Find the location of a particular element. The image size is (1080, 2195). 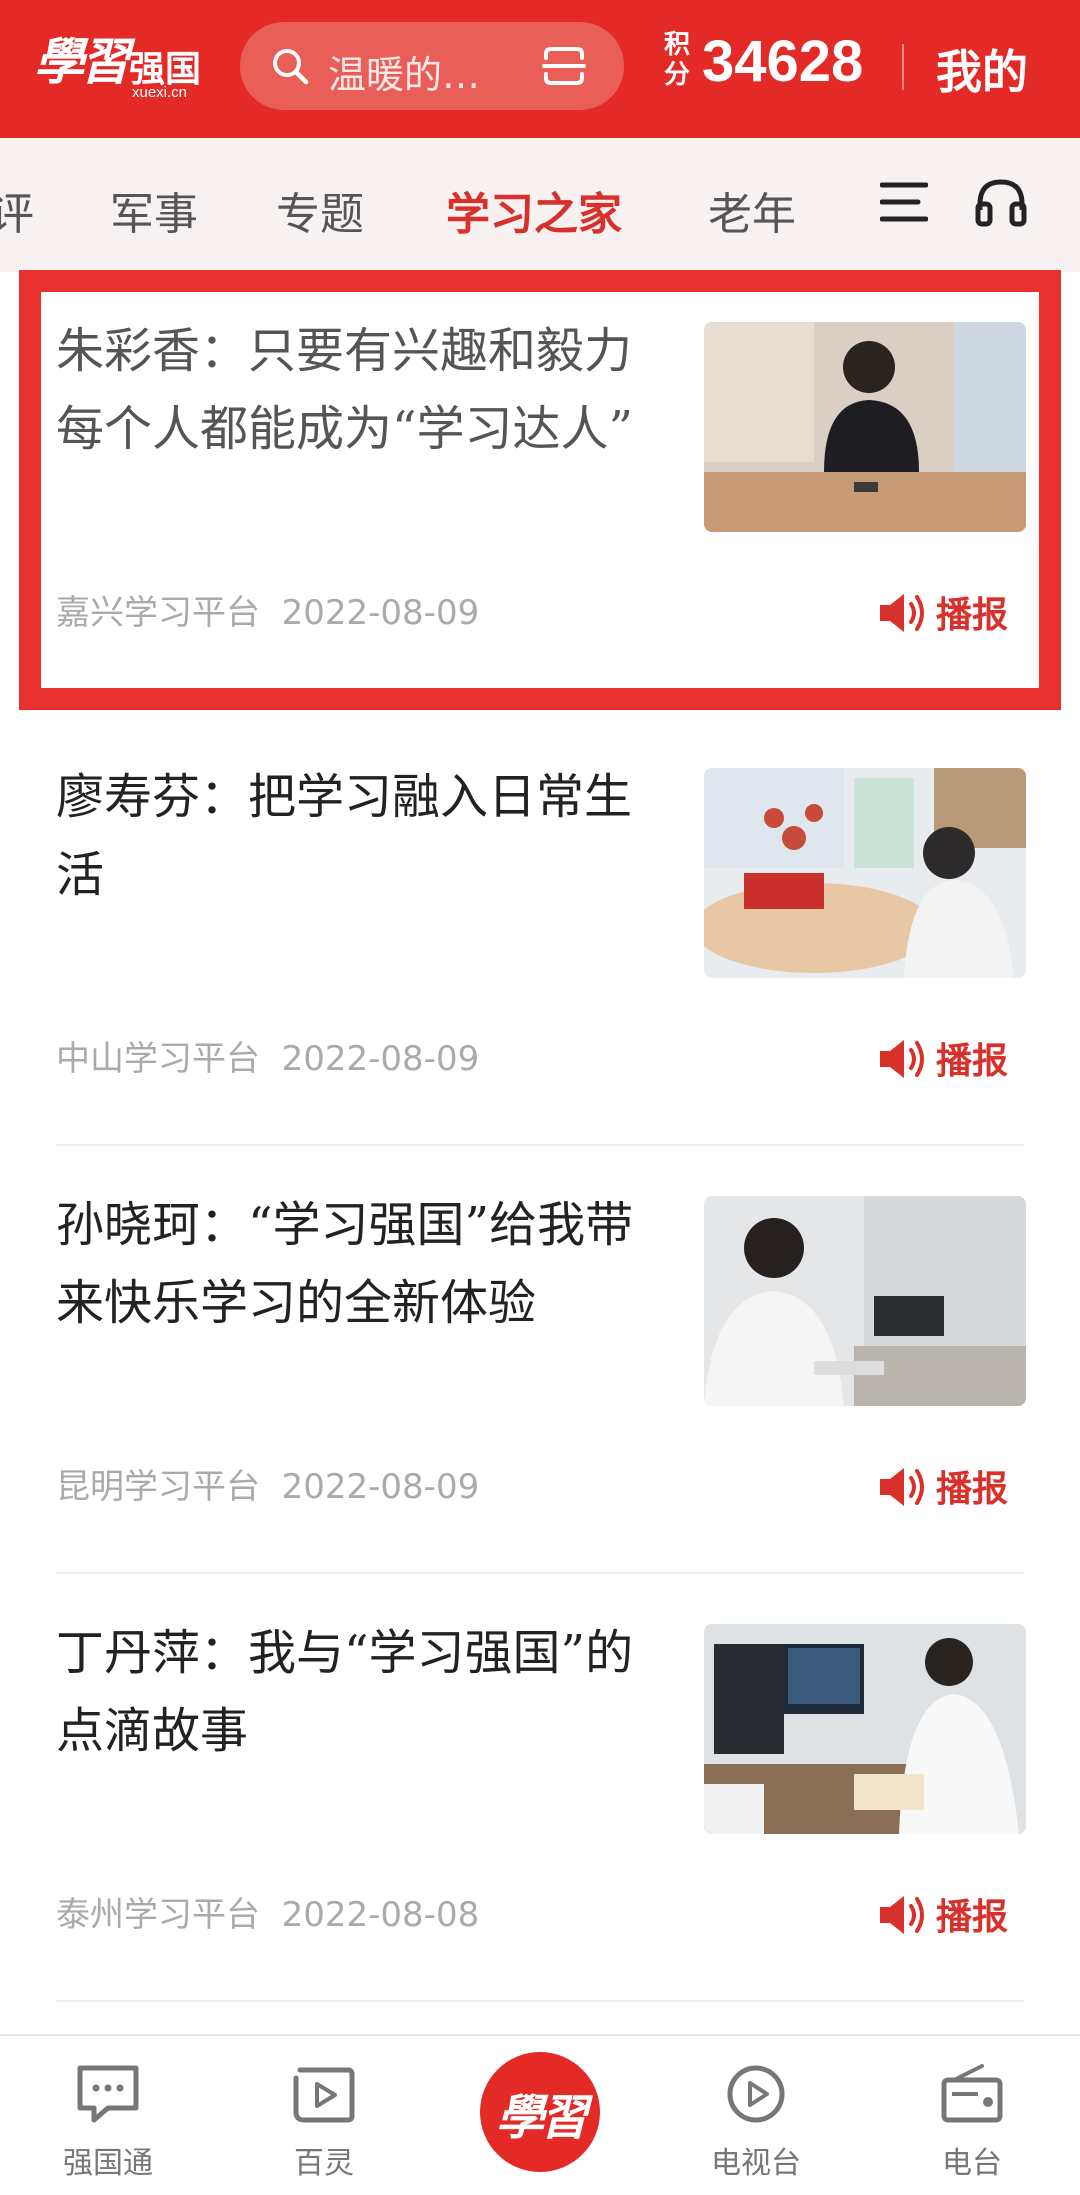

play-square-icon is located at coordinates (324, 2095).